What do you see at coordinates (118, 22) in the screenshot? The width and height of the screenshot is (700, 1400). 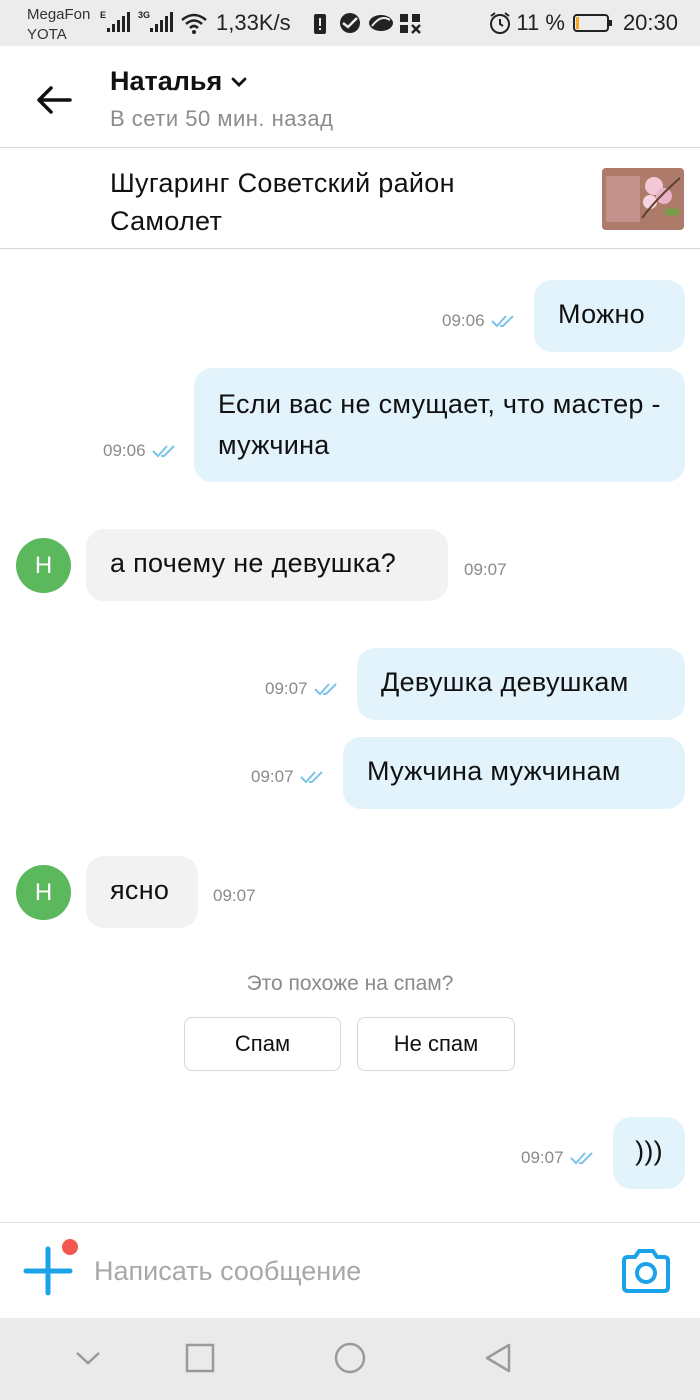 I see `signal-icon` at bounding box center [118, 22].